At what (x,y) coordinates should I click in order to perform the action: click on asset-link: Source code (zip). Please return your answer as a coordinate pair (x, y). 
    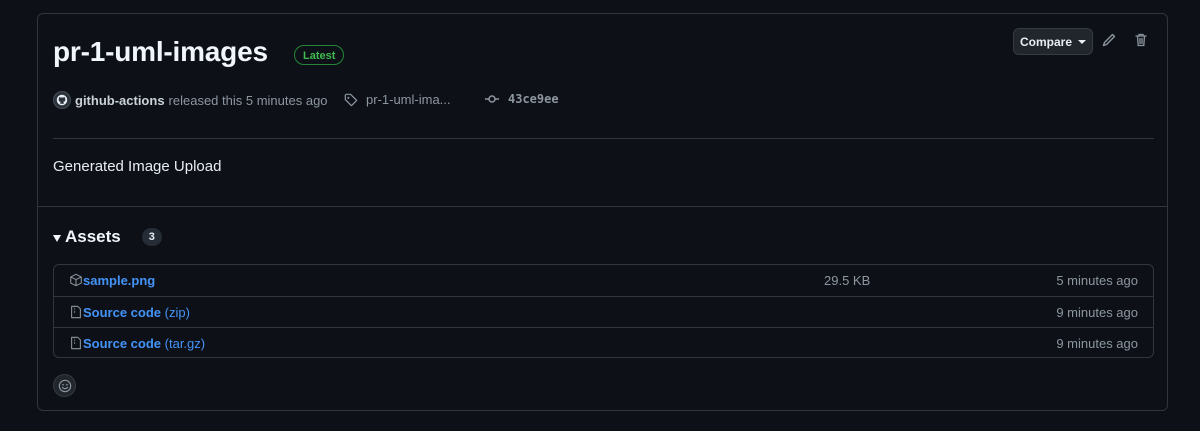
    Looking at the image, I should click on (136, 312).